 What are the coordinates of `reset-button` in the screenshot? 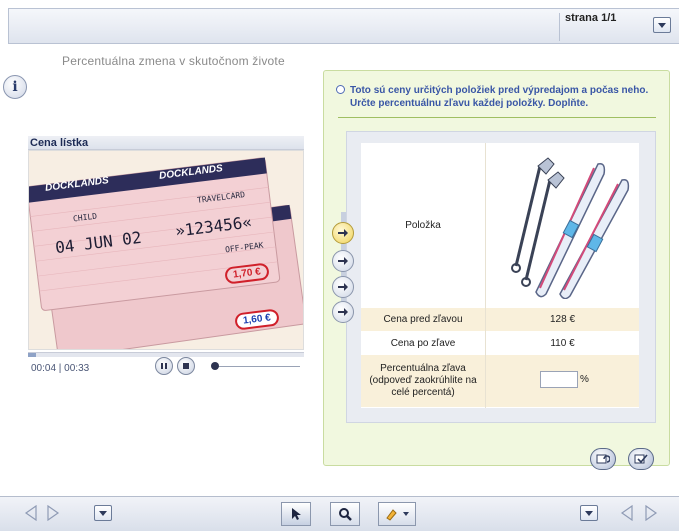 It's located at (603, 459).